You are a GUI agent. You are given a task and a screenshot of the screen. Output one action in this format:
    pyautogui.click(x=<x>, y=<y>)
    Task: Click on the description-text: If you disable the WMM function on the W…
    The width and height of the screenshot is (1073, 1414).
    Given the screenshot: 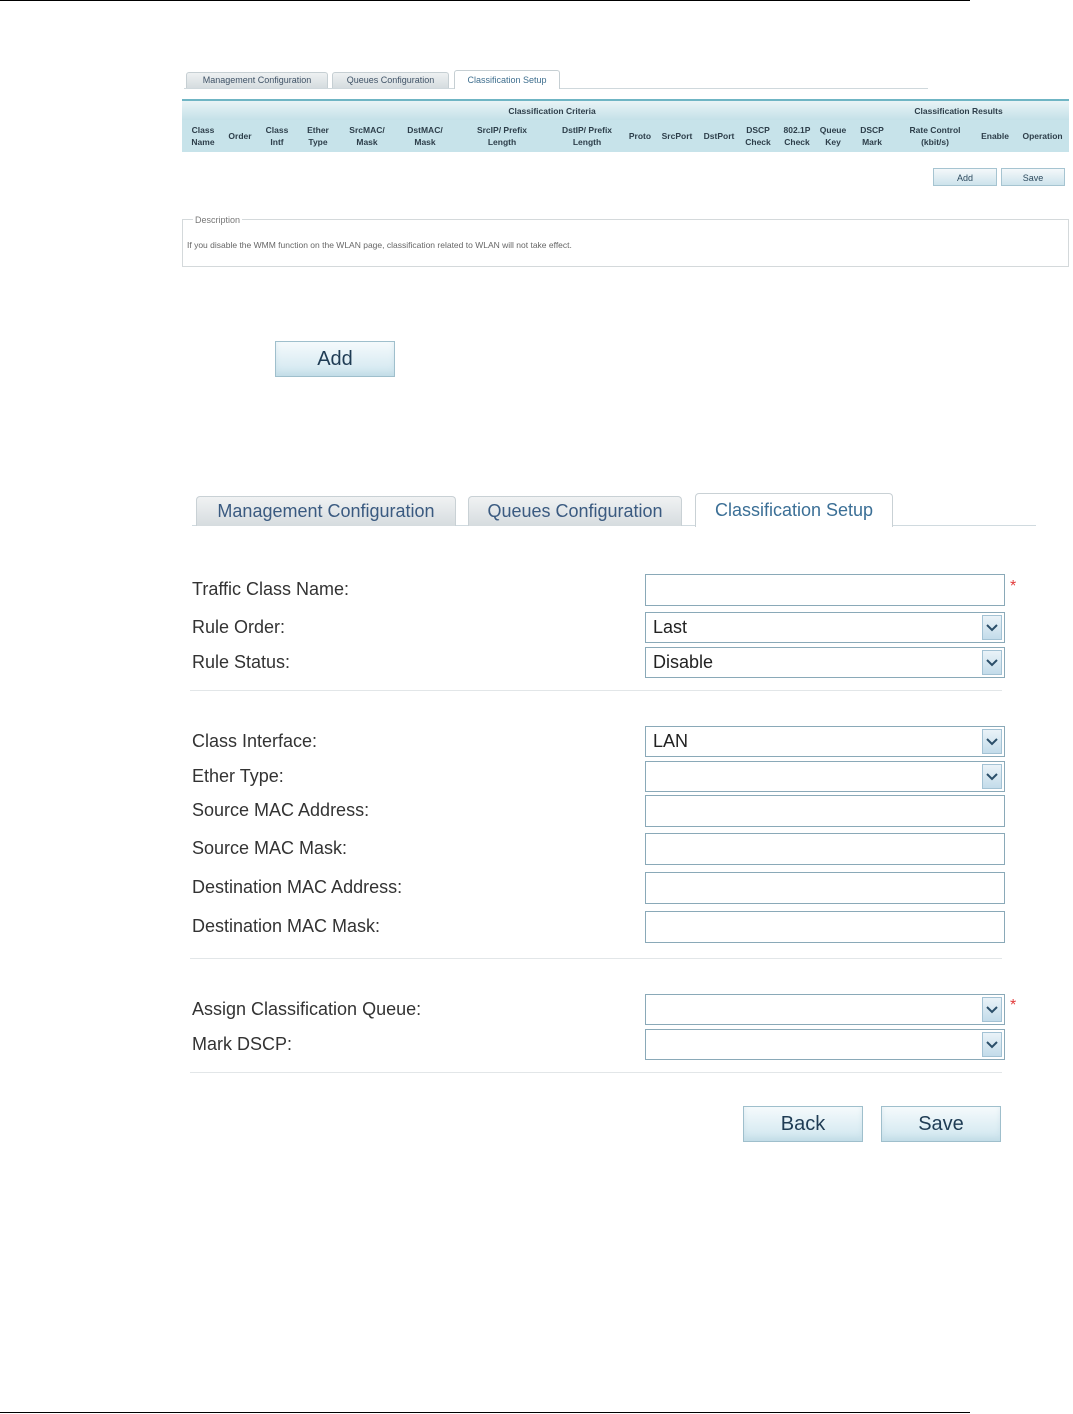 What is the action you would take?
    pyautogui.click(x=379, y=245)
    